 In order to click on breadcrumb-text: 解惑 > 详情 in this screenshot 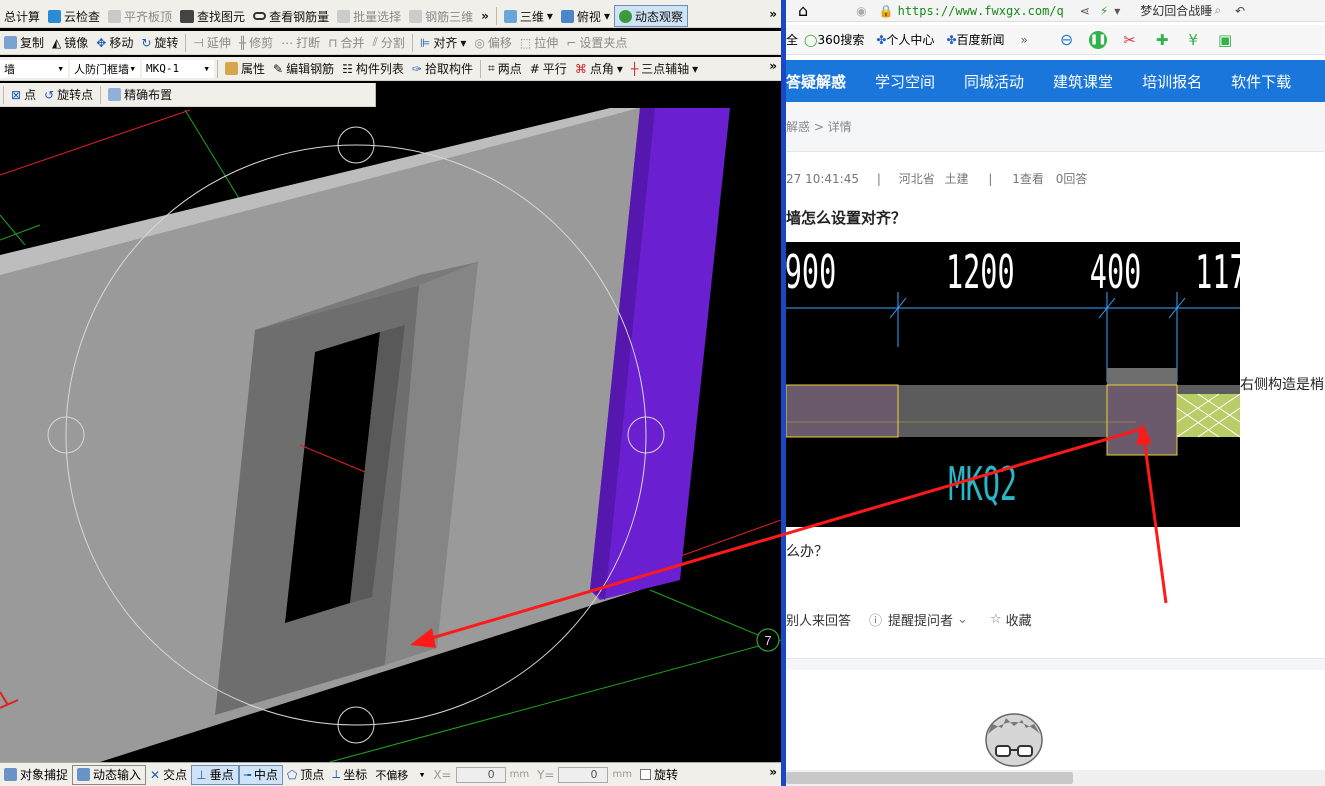, I will do `click(819, 126)`.